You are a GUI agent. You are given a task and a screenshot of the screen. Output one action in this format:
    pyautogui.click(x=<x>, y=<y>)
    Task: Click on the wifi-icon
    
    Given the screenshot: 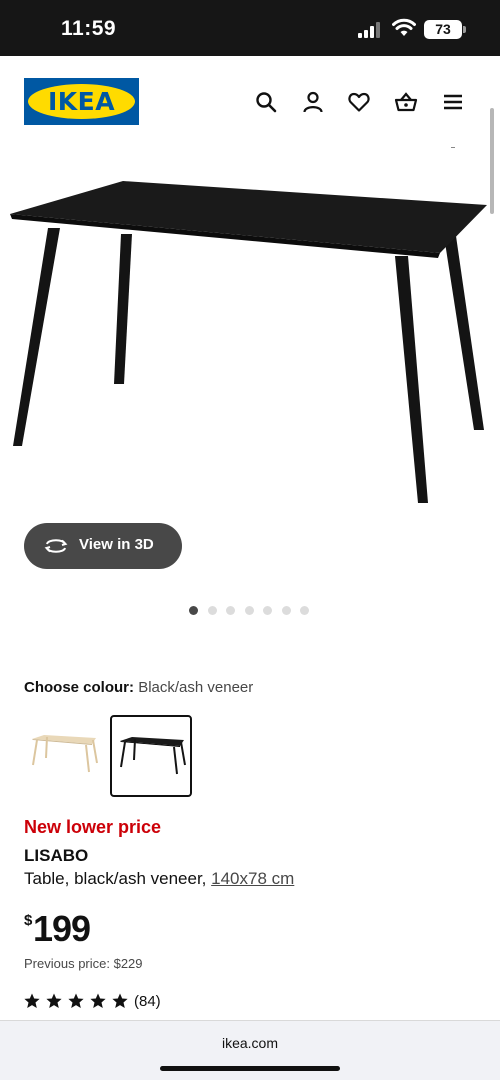 What is the action you would take?
    pyautogui.click(x=404, y=27)
    